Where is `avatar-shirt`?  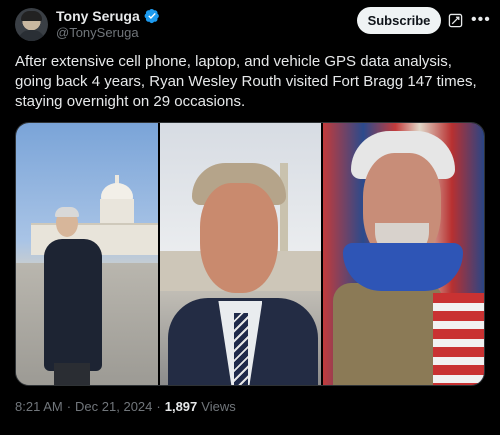 avatar-shirt is located at coordinates (31, 35).